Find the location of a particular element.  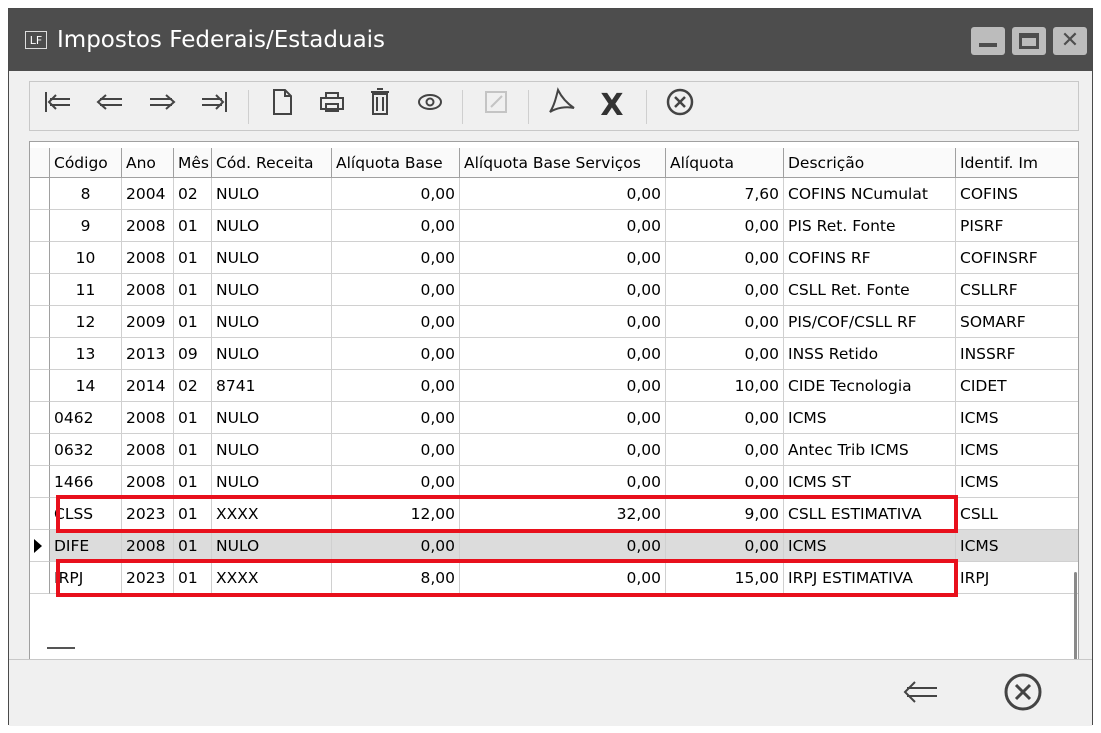

table-cell: DIFE is located at coordinates (86, 546).